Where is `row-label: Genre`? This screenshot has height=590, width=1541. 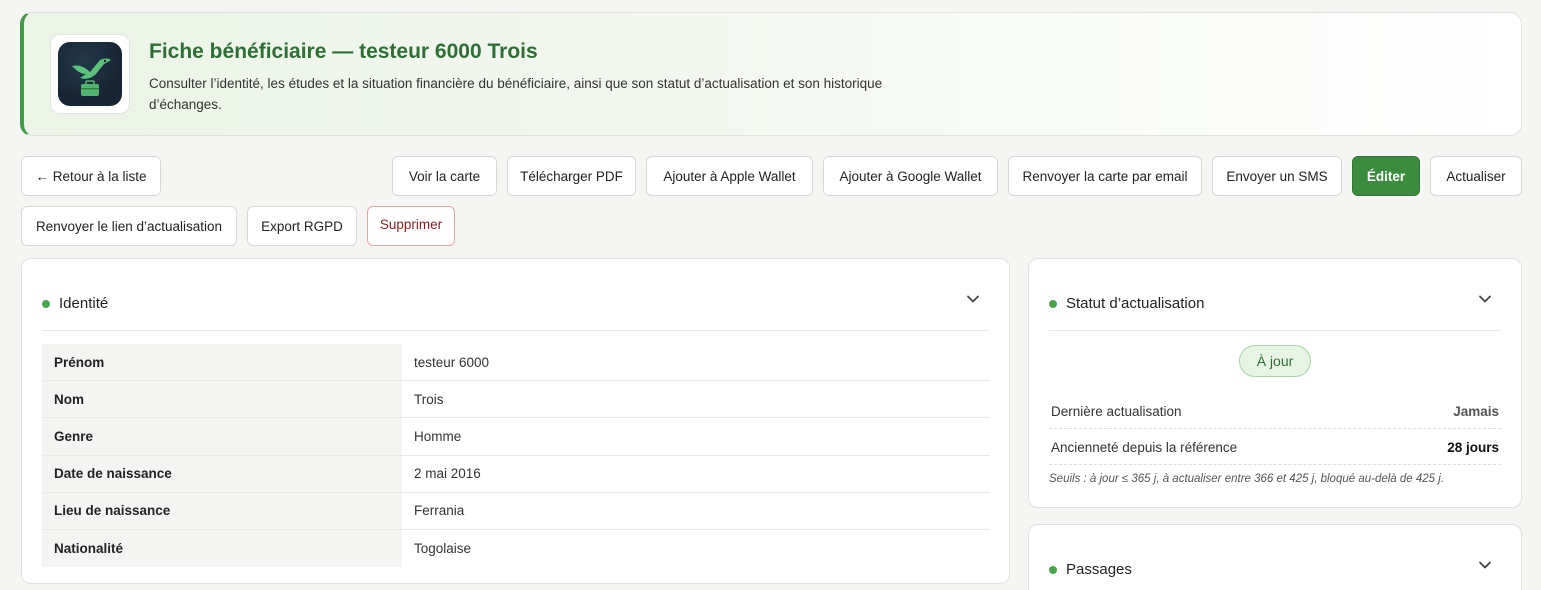 row-label: Genre is located at coordinates (222, 436).